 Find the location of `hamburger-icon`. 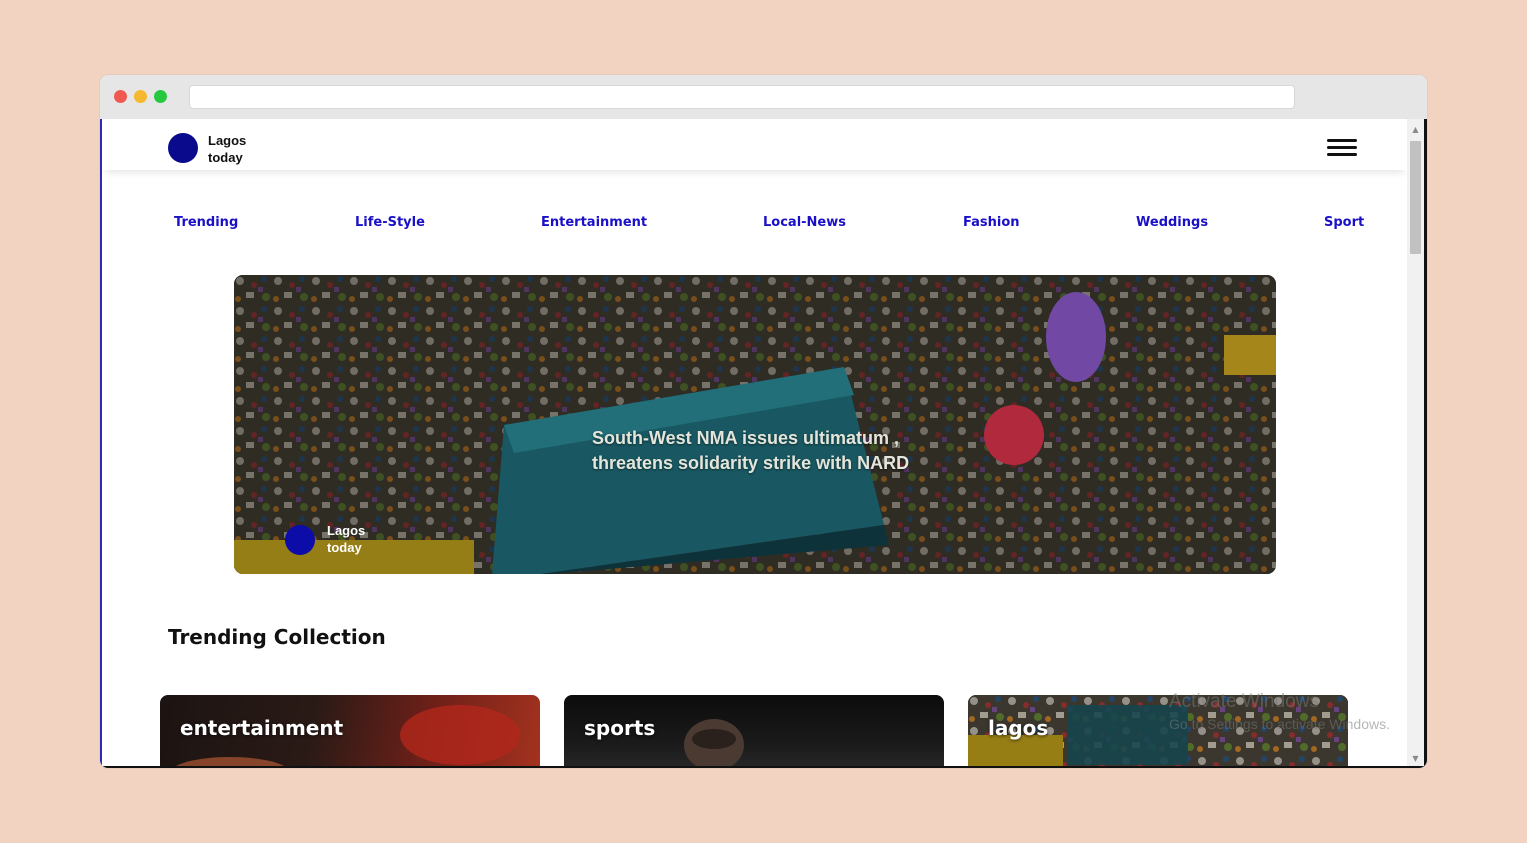

hamburger-icon is located at coordinates (1342, 148).